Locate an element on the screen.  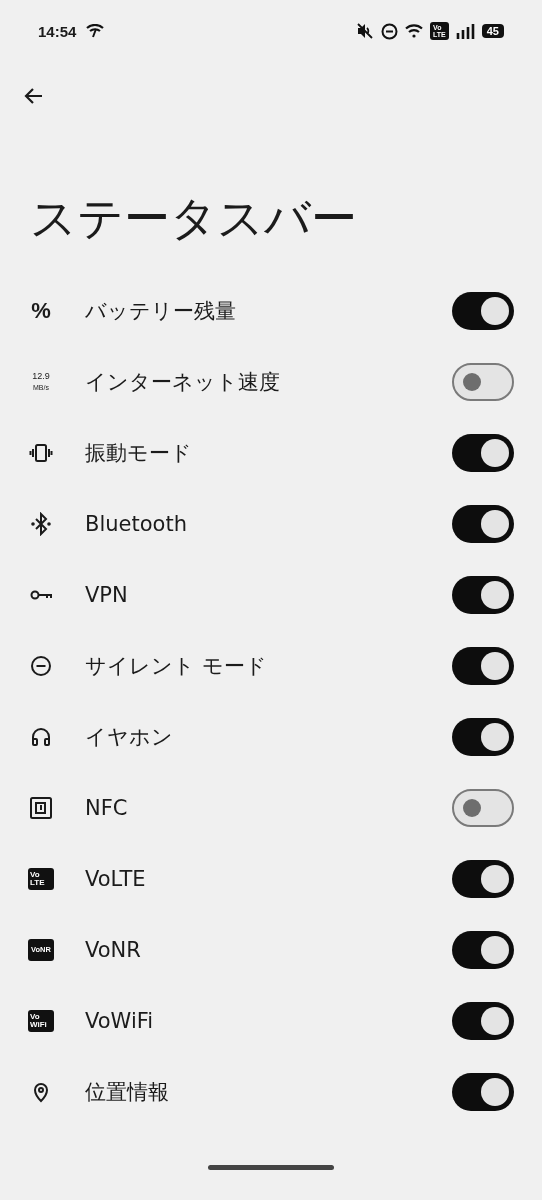
setting-label: VoWiFi is located at coordinates (120, 1020).